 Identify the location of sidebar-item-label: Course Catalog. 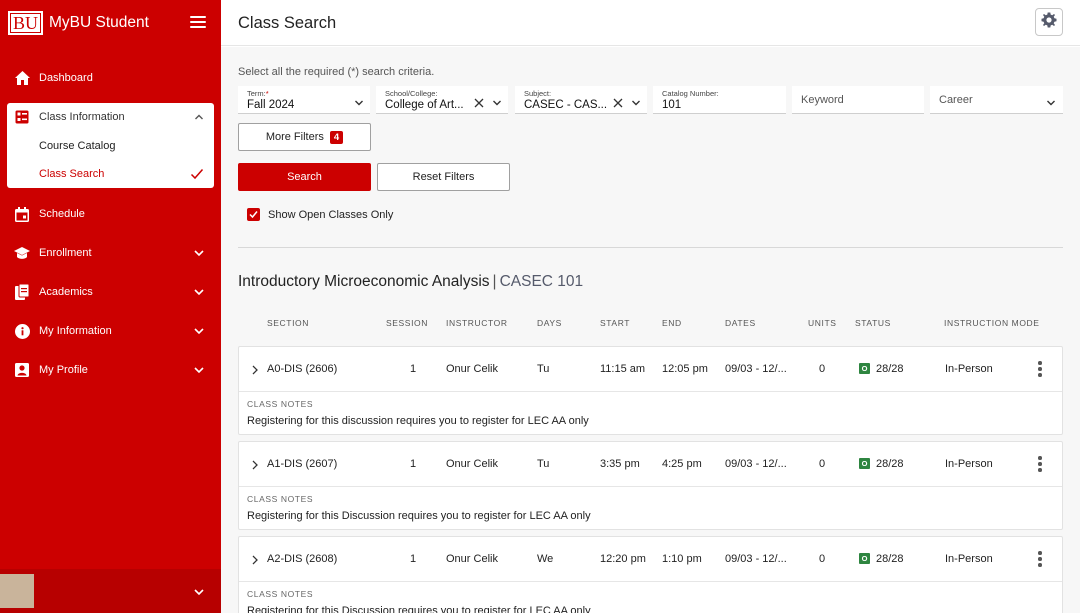
(77, 146).